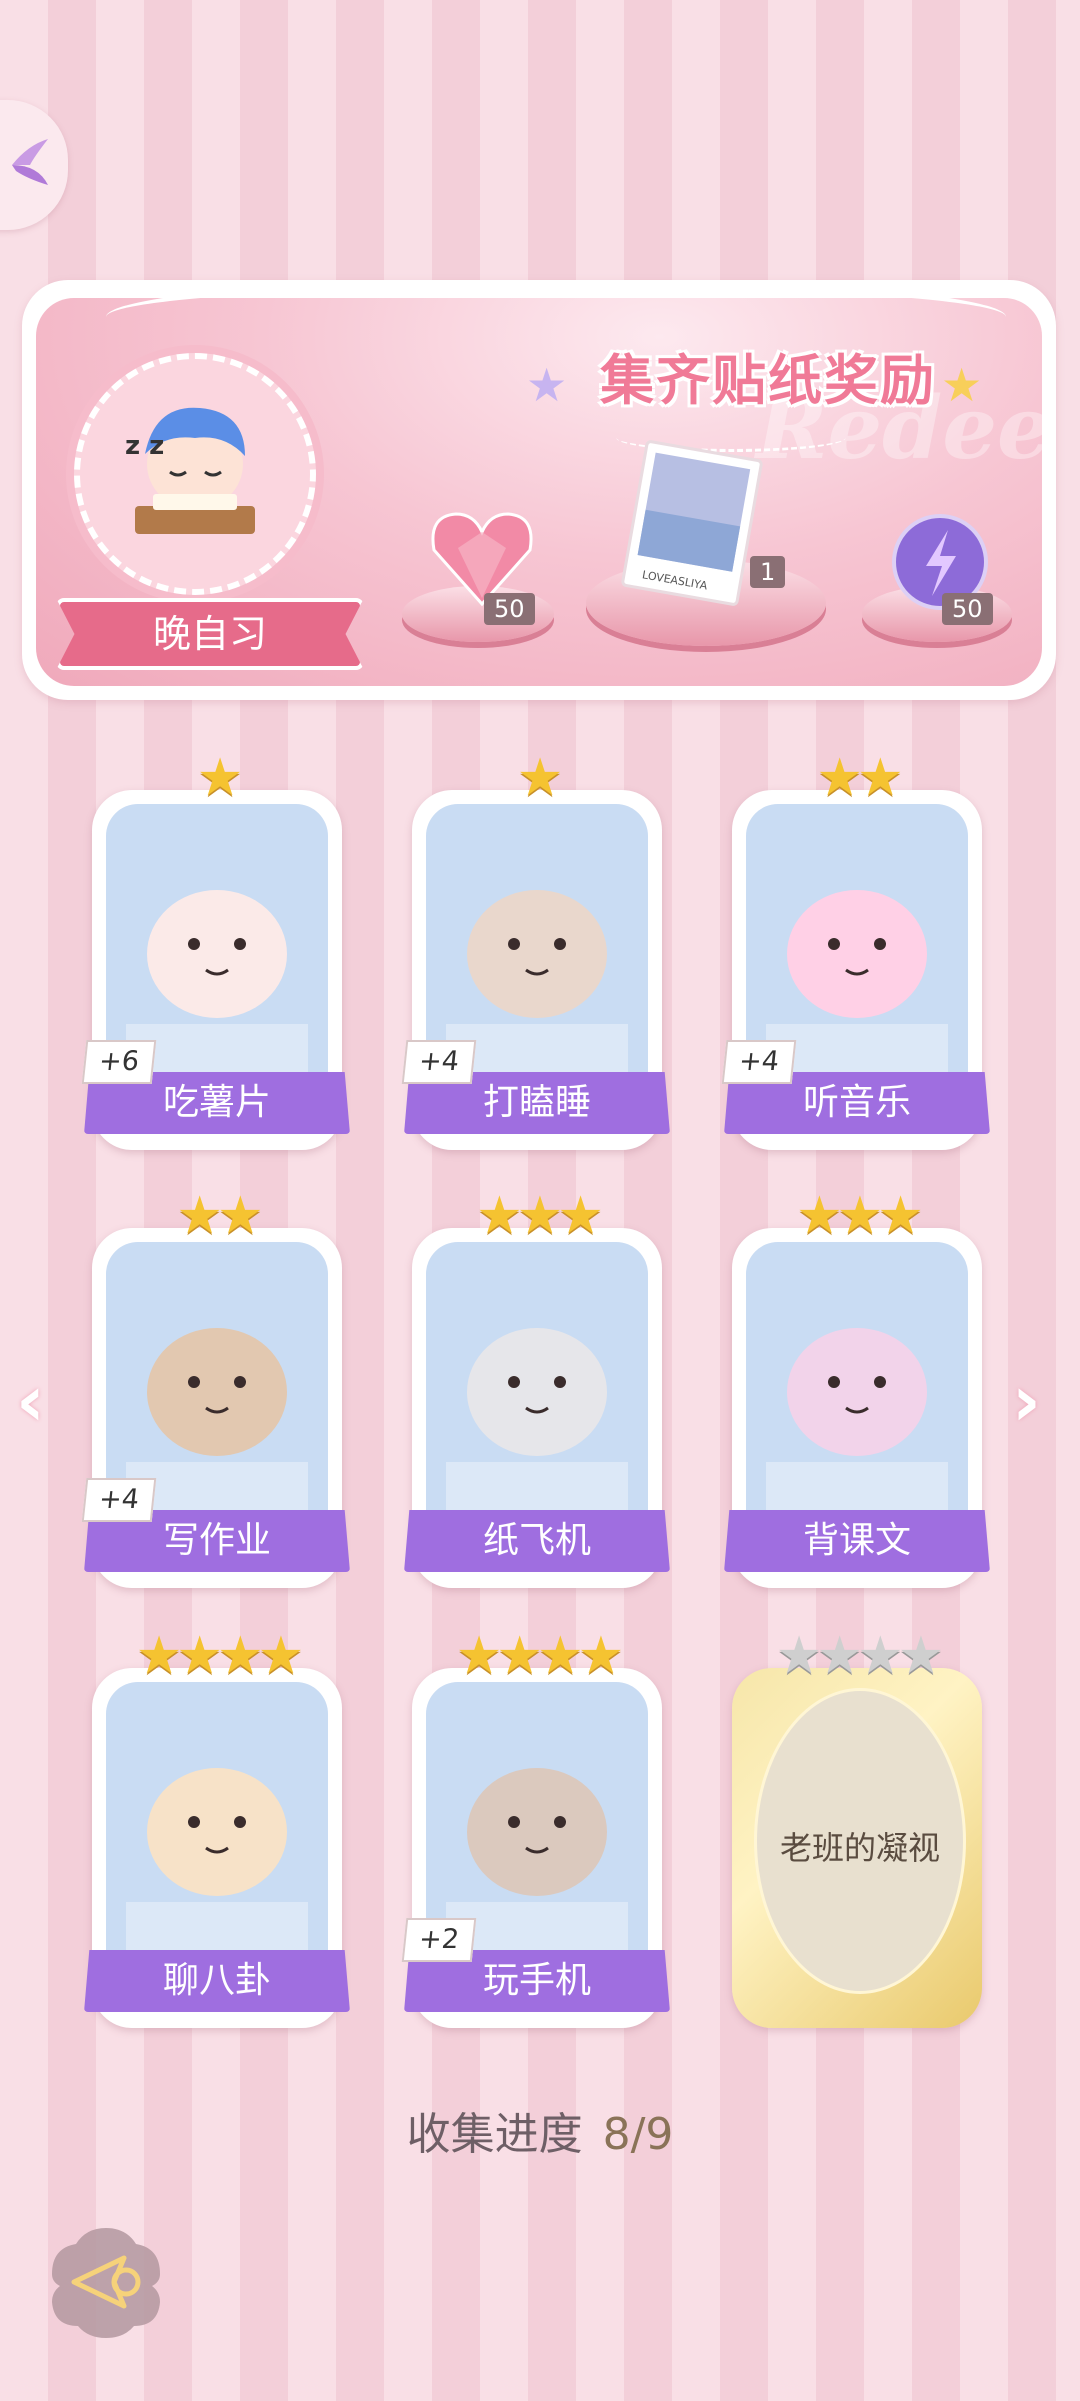 The image size is (1080, 2401). Describe the element at coordinates (768, 380) in the screenshot. I see `banner-title: 集齐贴纸奖励` at that location.